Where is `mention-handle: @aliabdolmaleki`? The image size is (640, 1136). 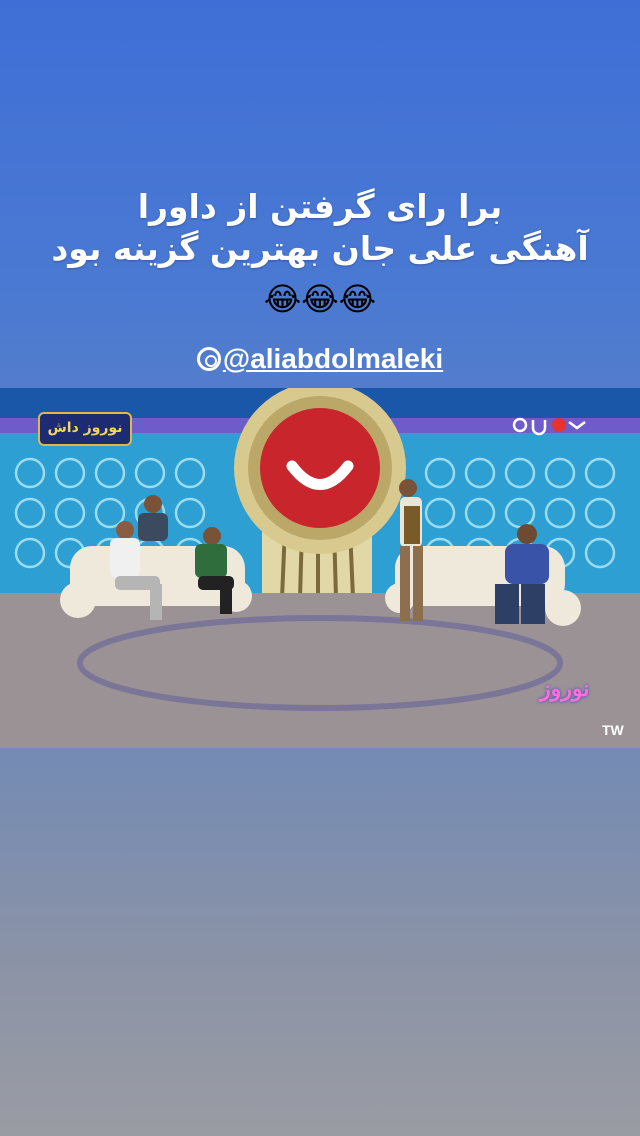 mention-handle: @aliabdolmaleki is located at coordinates (333, 358).